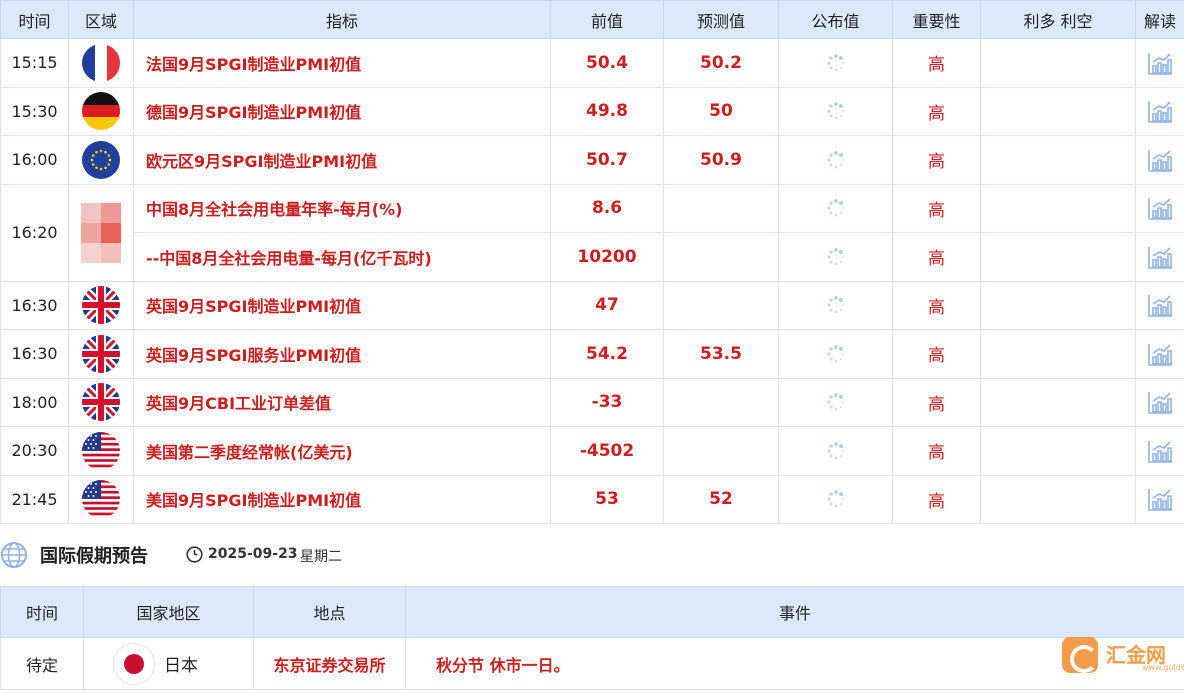 The image size is (1184, 693). Describe the element at coordinates (607, 354) in the screenshot. I see `row-previous: 54.2` at that location.